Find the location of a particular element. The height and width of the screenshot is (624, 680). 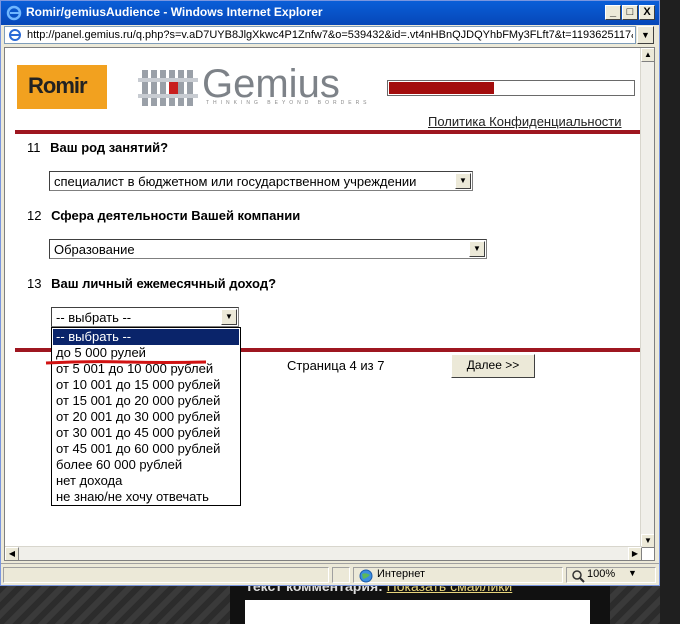

industry-value: Образование is located at coordinates (94, 249).